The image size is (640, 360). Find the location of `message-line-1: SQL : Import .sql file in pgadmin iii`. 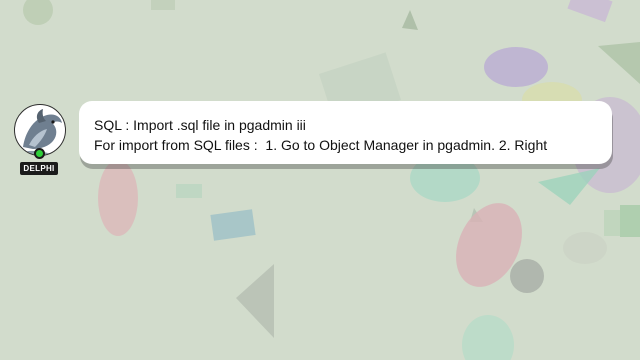

message-line-1: SQL : Import .sql file in pgadmin iii is located at coordinates (200, 125).